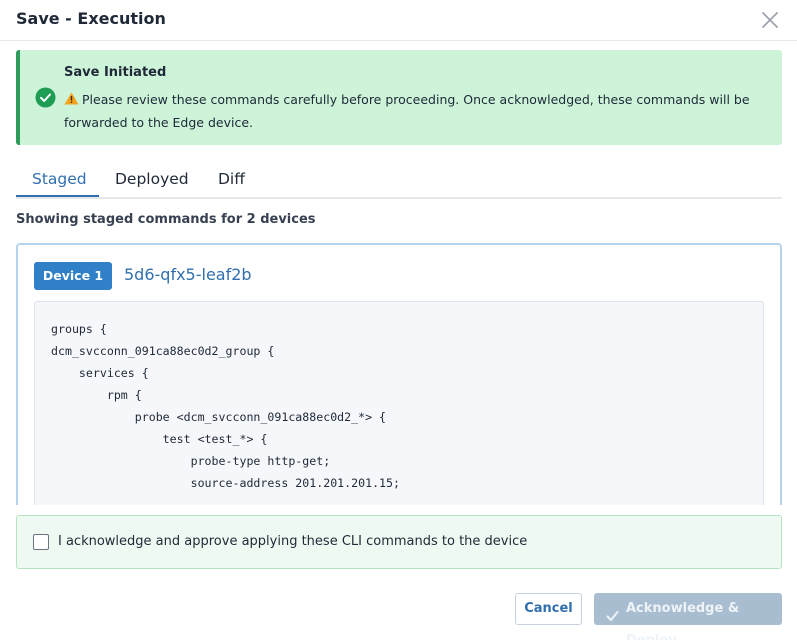 Image resolution: width=797 pixels, height=640 pixels. Describe the element at coordinates (79, 329) in the screenshot. I see `code-line: groups {` at that location.